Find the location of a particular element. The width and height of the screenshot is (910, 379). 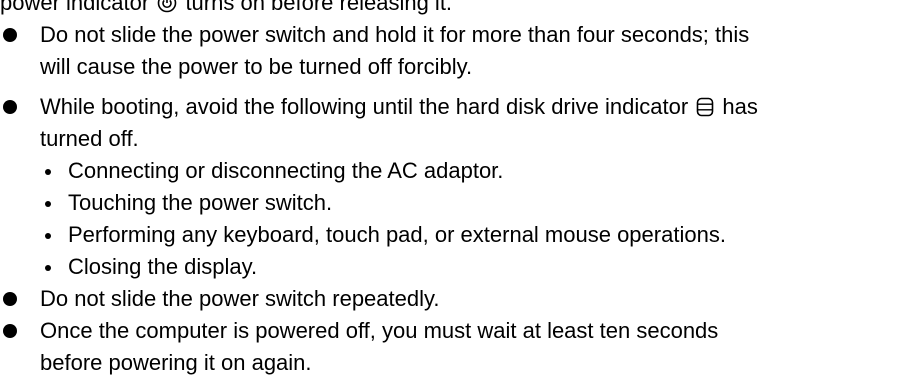

sub-list-item: Touching the power switch. is located at coordinates (455, 203).